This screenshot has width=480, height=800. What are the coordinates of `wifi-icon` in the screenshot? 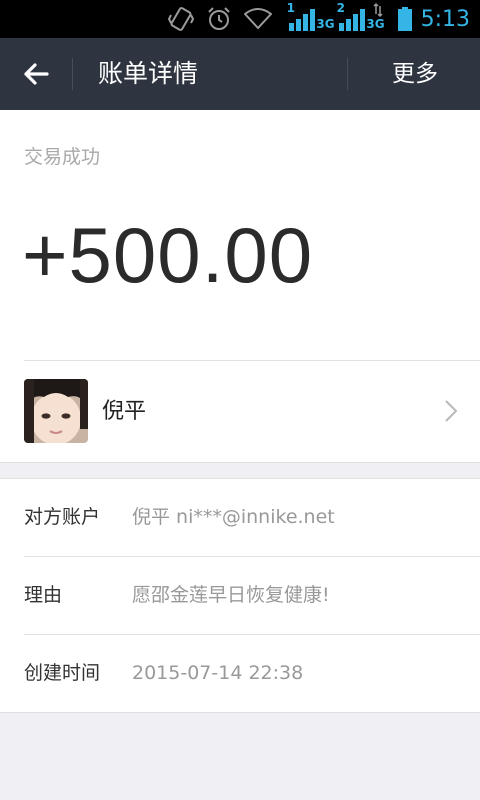 It's located at (258, 19).